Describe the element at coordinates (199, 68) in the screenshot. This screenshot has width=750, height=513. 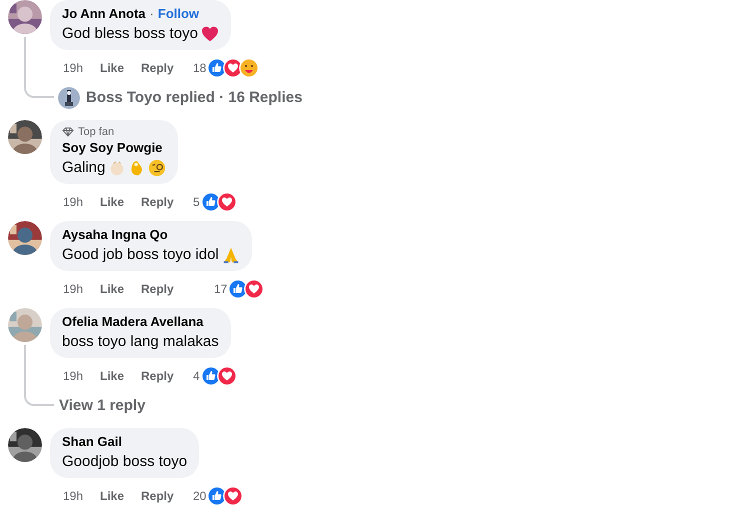
I see `reaction-count: 18` at that location.